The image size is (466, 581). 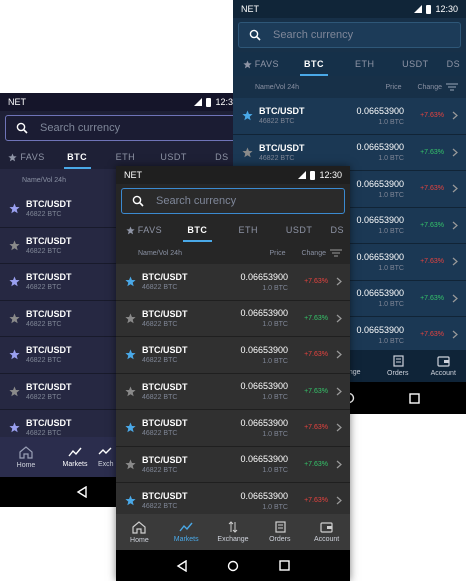 What do you see at coordinates (349, 87) in the screenshot?
I see `column-header: Name/Vol 24h Price Change` at bounding box center [349, 87].